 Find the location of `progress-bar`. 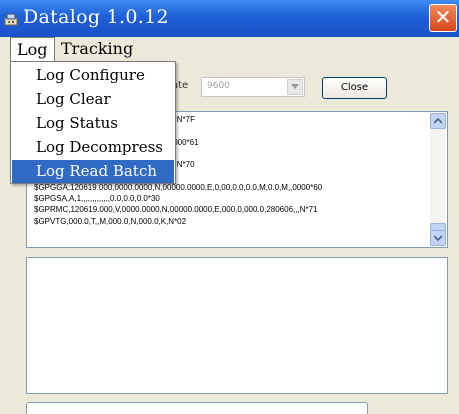

progress-bar is located at coordinates (197, 408).